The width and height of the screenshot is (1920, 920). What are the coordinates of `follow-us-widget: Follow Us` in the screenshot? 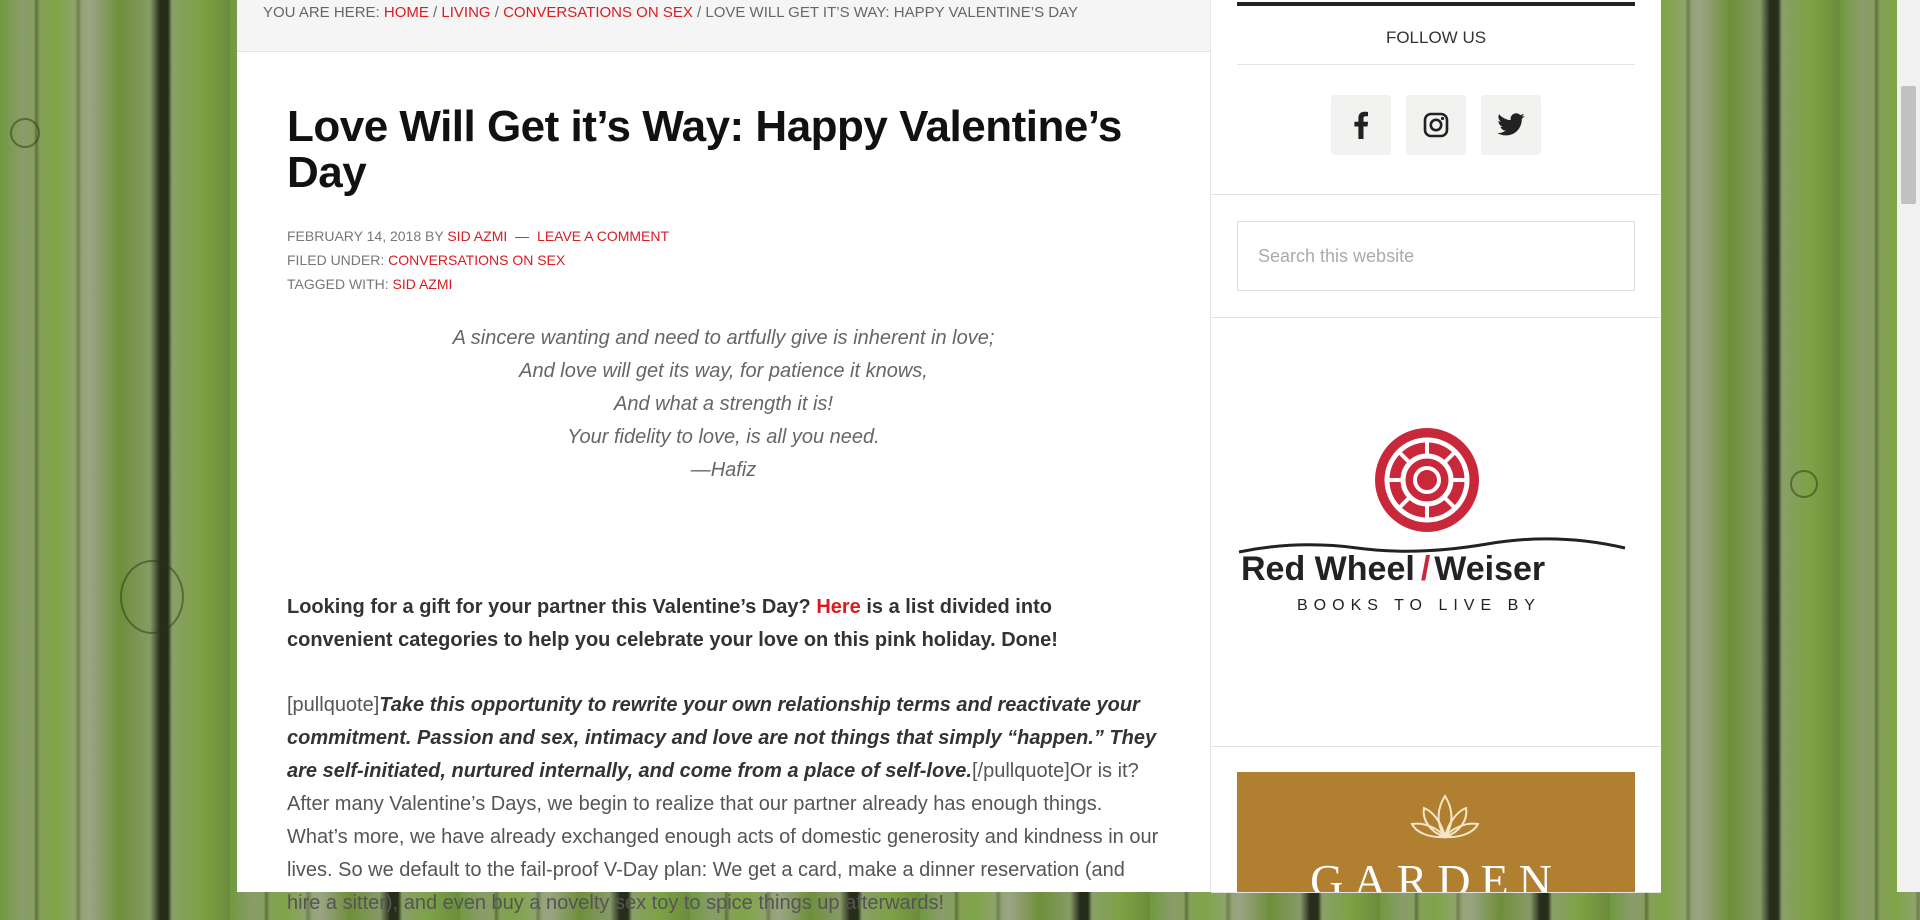 It's located at (1436, 98).